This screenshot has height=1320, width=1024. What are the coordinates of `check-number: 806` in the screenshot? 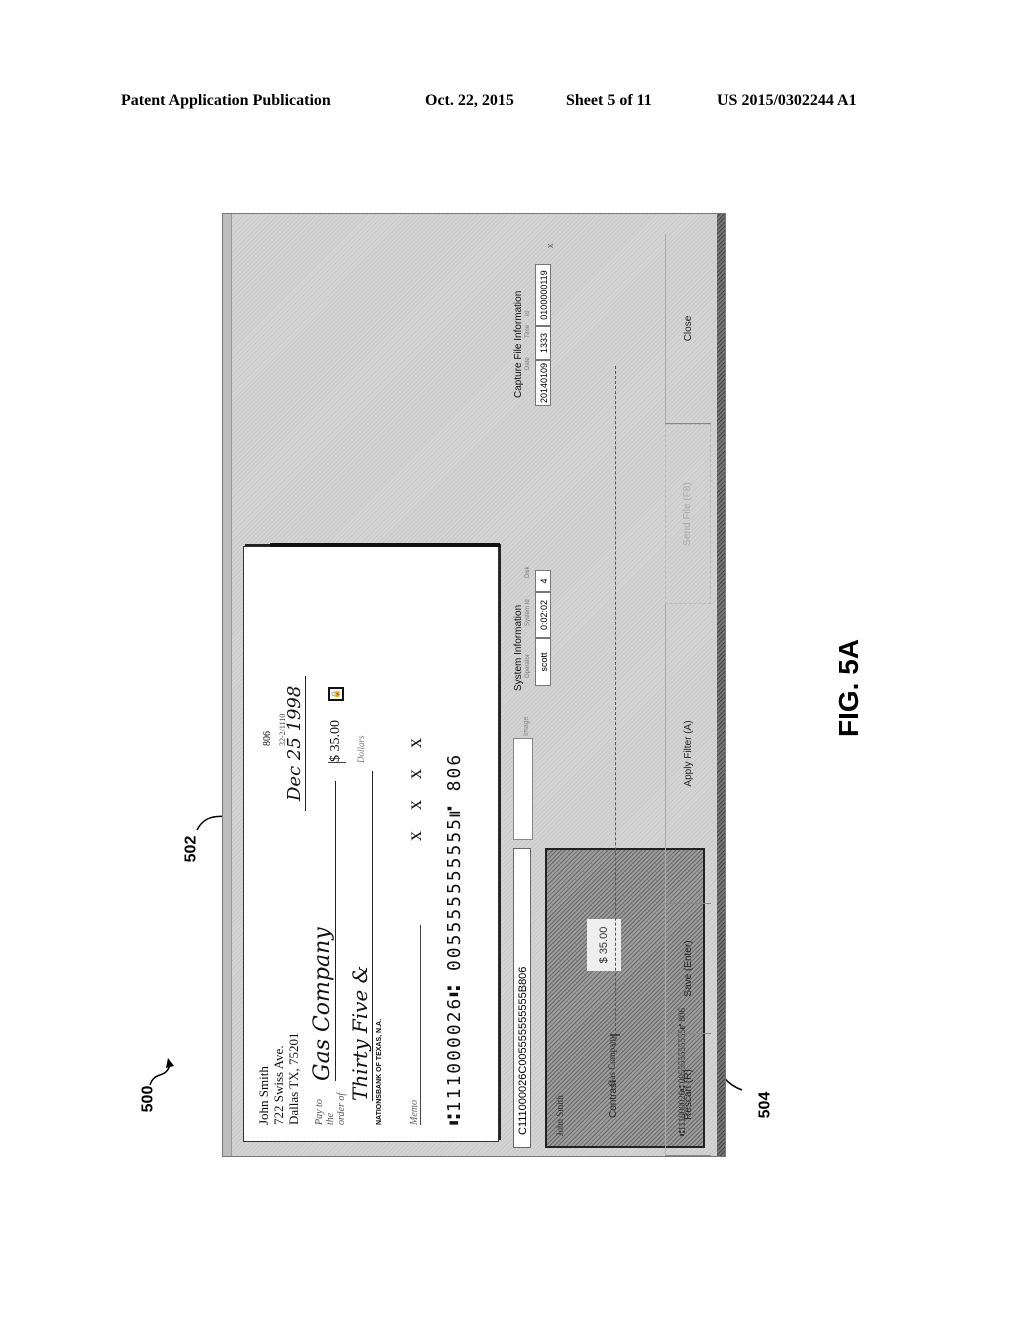 It's located at (267, 738).